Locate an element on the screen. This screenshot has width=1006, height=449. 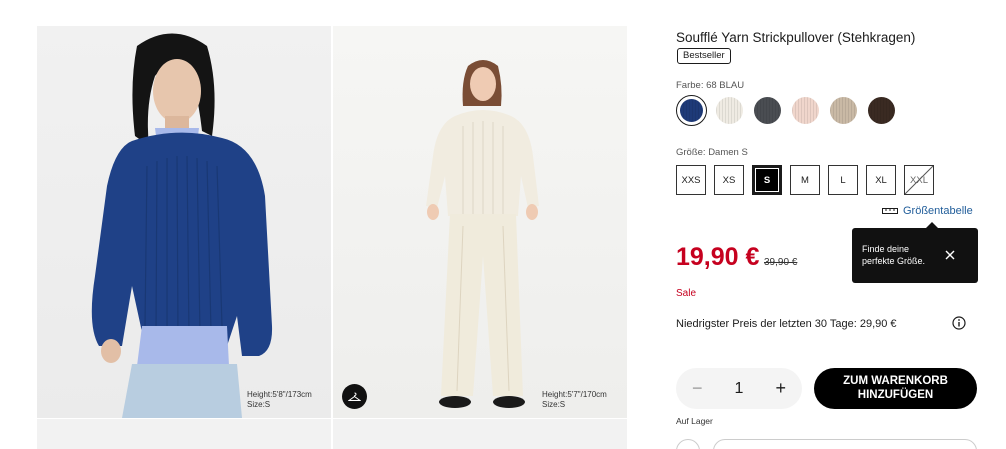
size-option-label: XS is located at coordinates (729, 180).